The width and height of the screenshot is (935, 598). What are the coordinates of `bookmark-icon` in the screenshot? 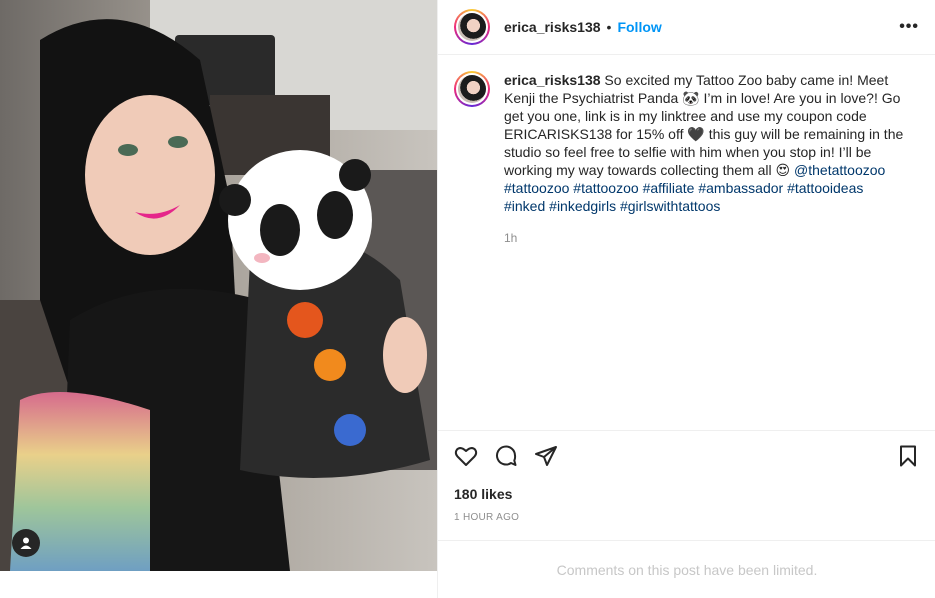 It's located at (908, 456).